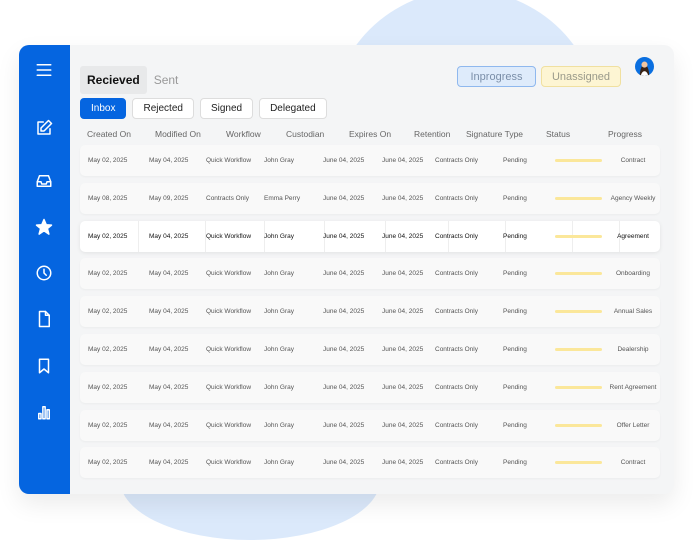  Describe the element at coordinates (44, 273) in the screenshot. I see `clock-icon` at that location.